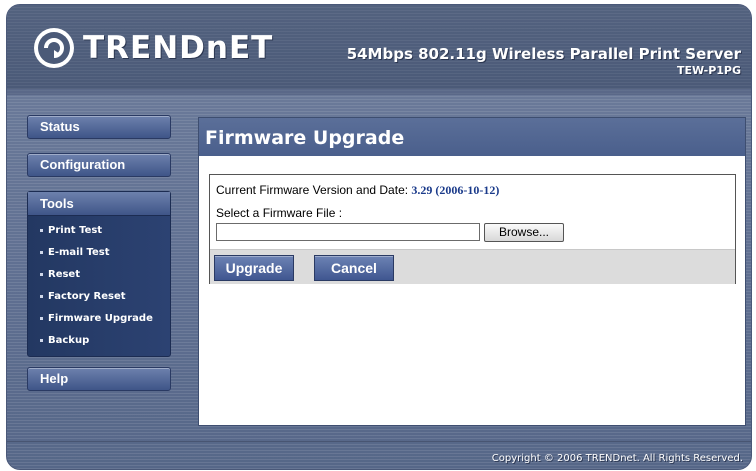  Describe the element at coordinates (379, 92) in the screenshot. I see `header-divider` at that location.